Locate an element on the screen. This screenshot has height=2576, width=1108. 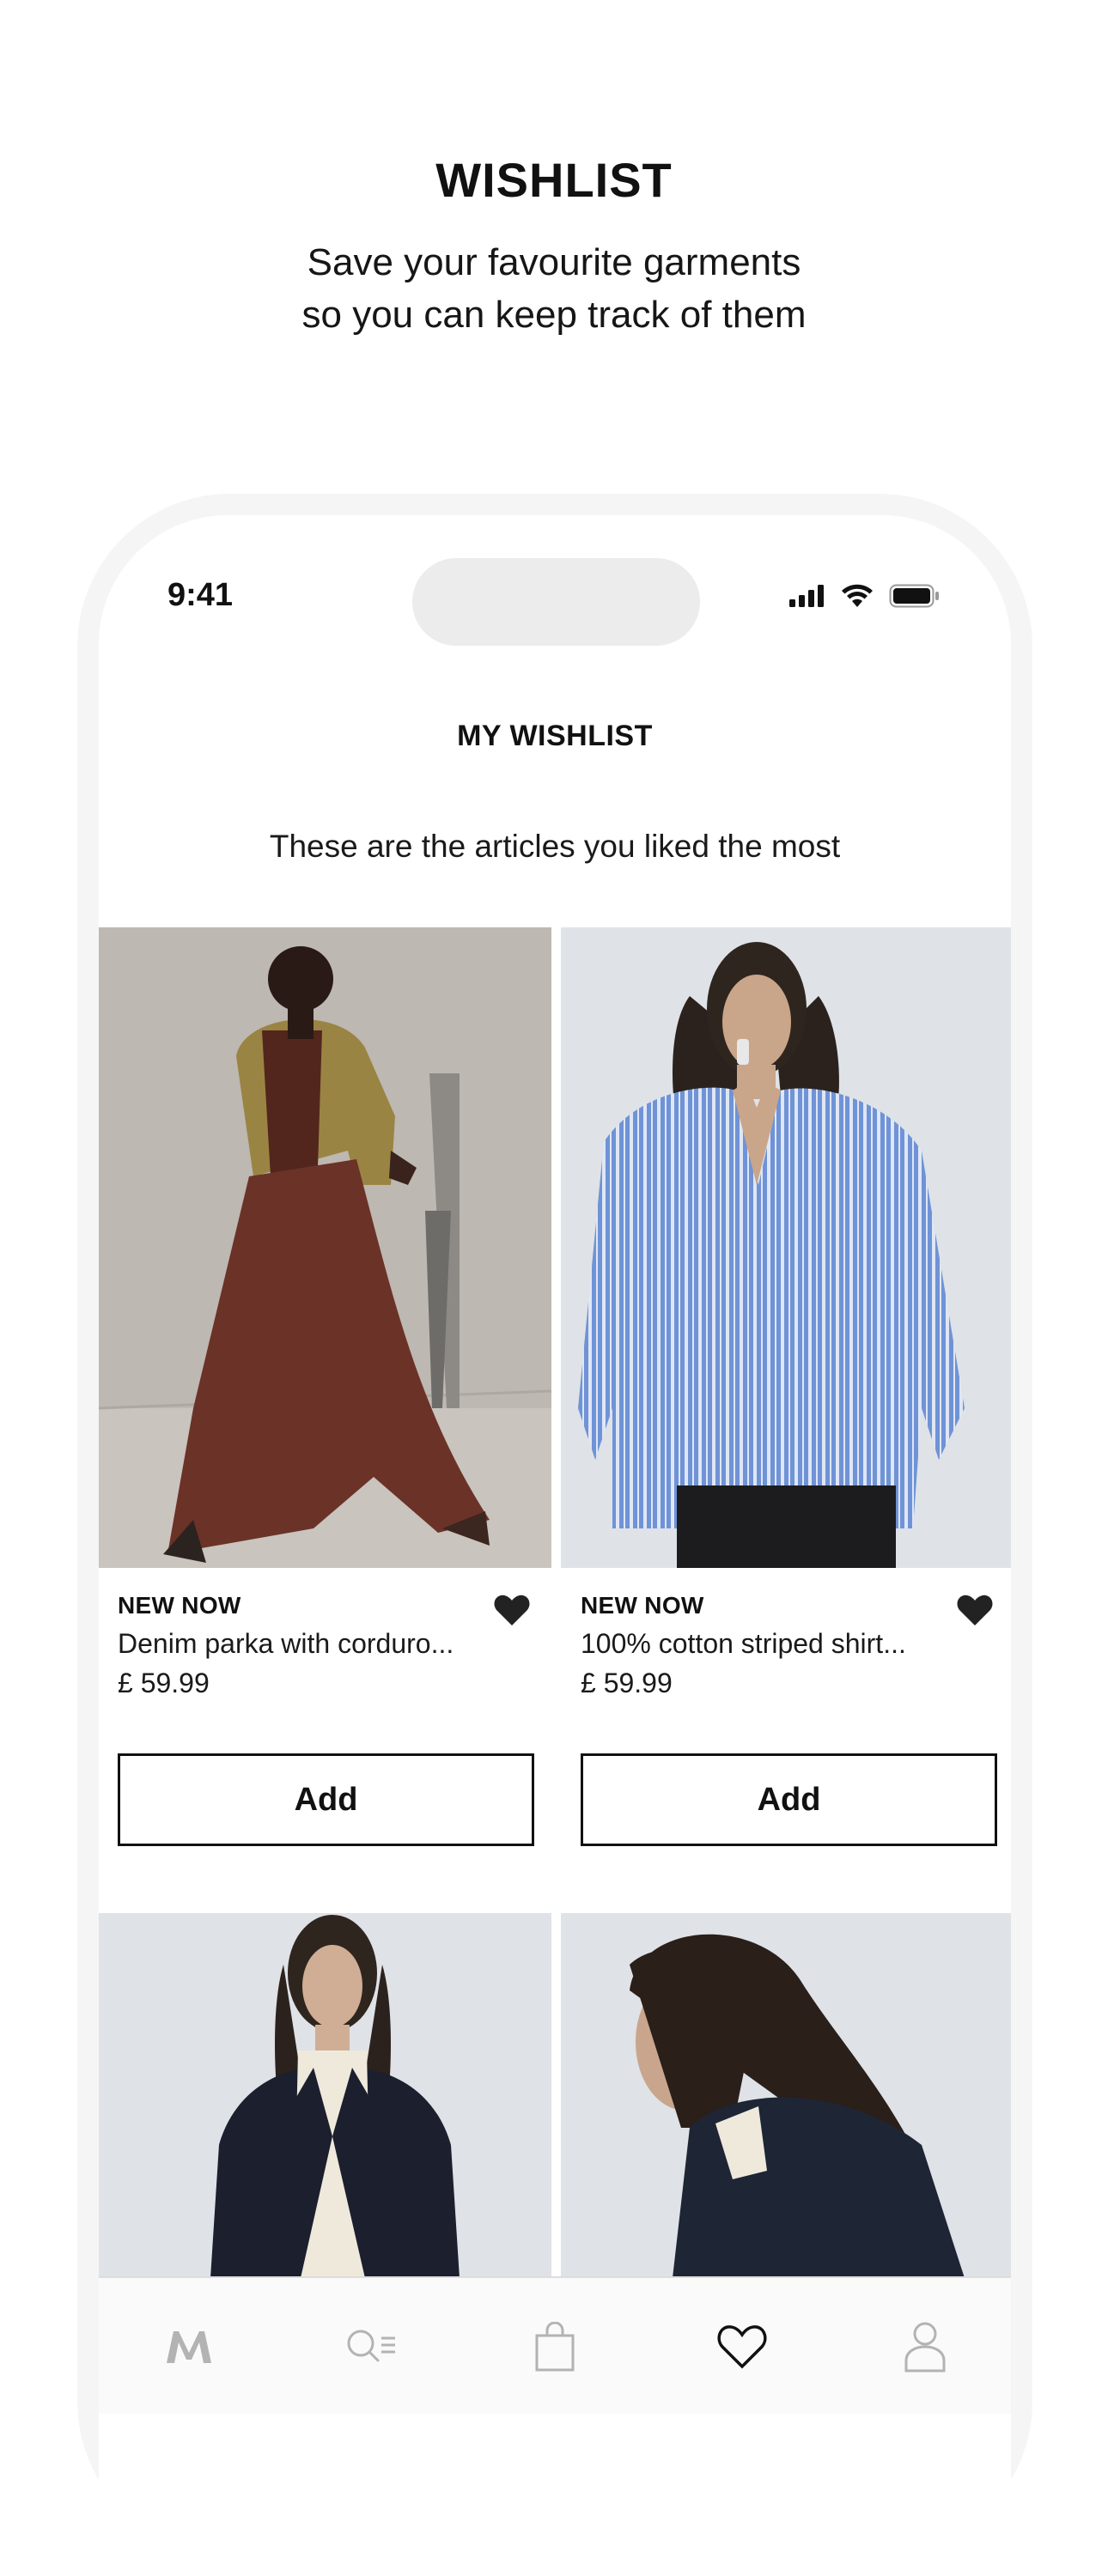
cellular-signal-icon is located at coordinates (806, 596).